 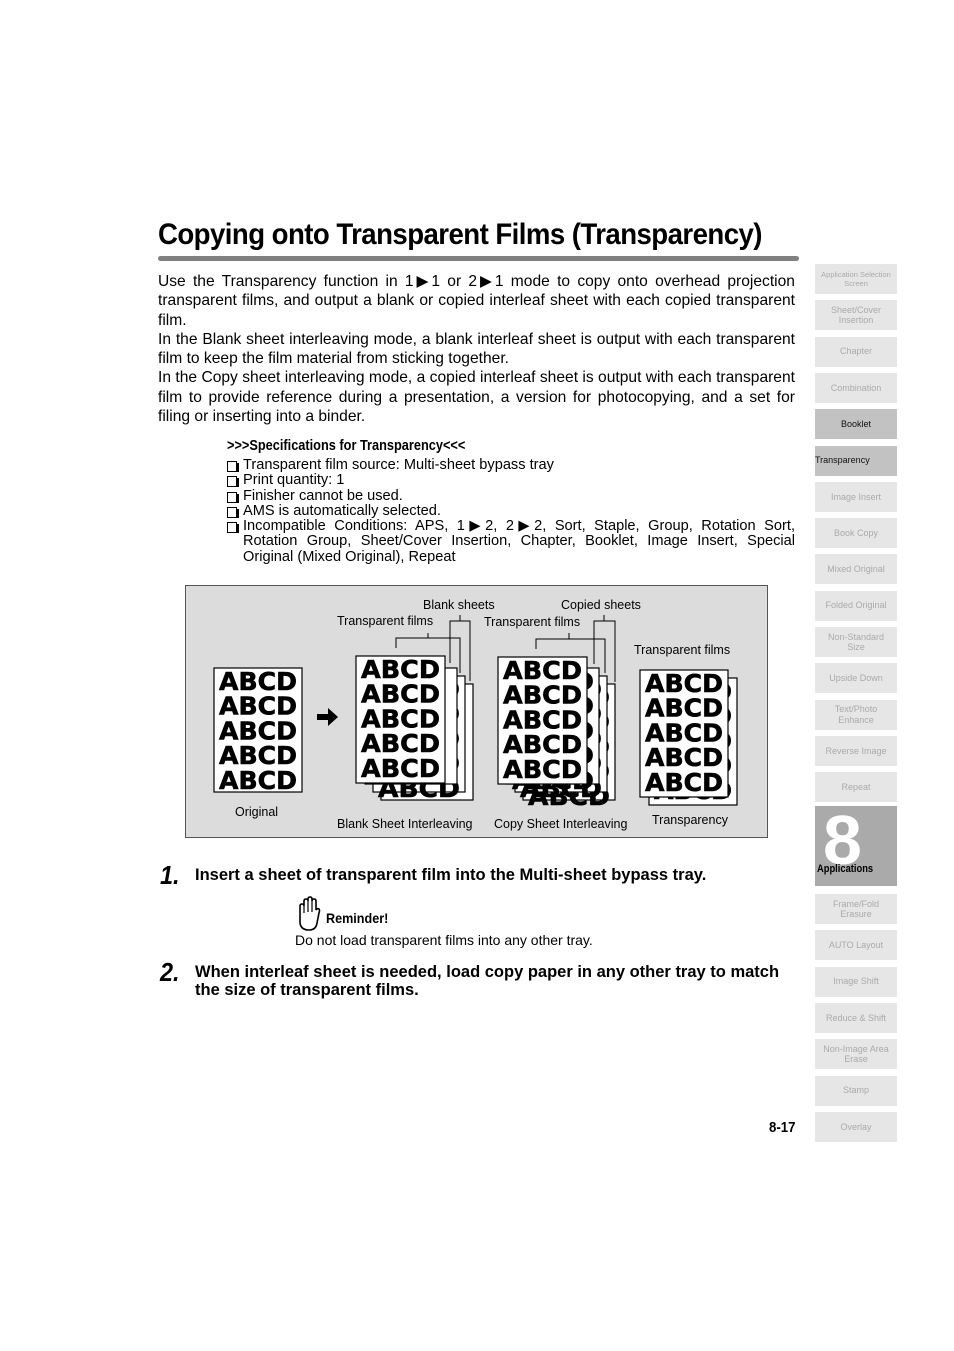 I want to click on tab-label: Image Insert, so click(x=856, y=496).